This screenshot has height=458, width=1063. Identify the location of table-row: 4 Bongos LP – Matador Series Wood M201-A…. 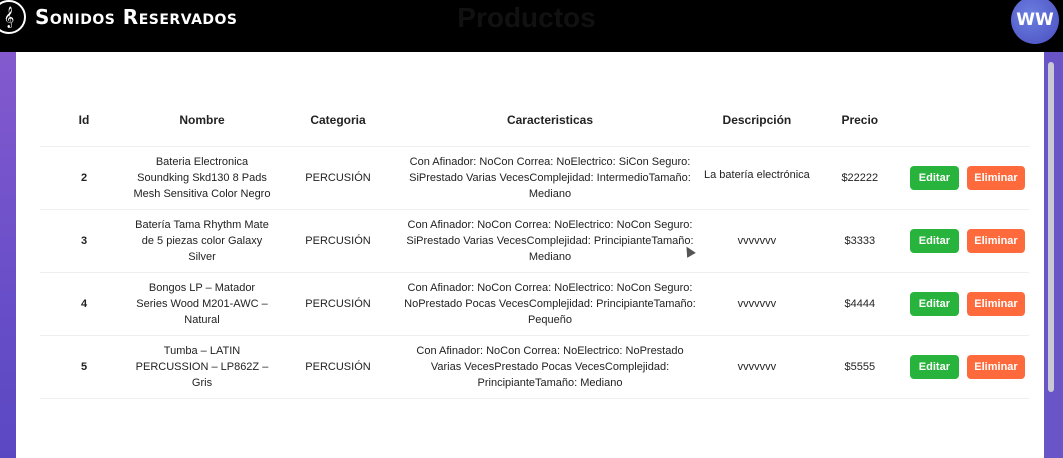
(534, 304).